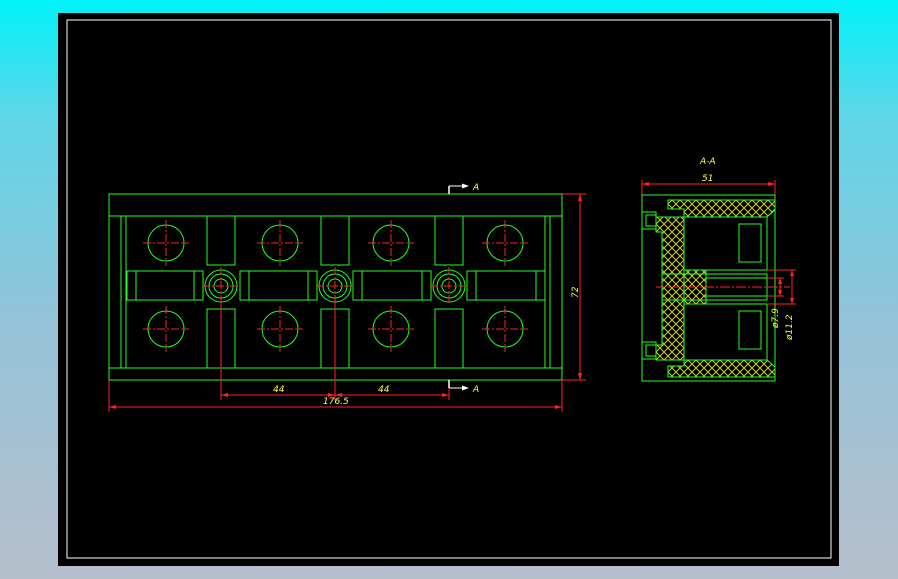  Describe the element at coordinates (776, 318) in the screenshot. I see `dim-bore-small: ø7.9` at that location.